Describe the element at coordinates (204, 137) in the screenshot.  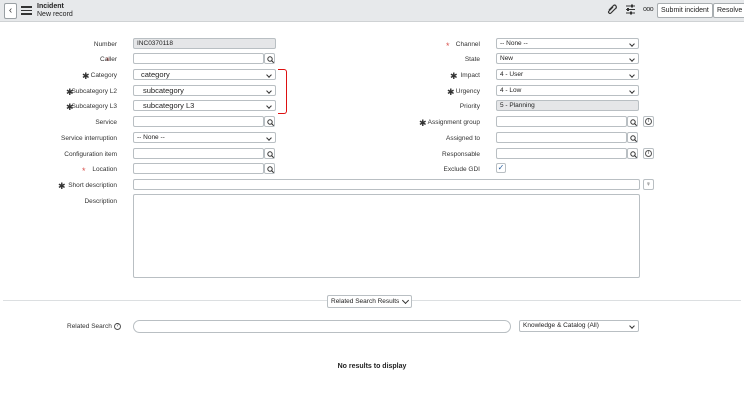
I see `service-interruption-select: -- None --` at that location.